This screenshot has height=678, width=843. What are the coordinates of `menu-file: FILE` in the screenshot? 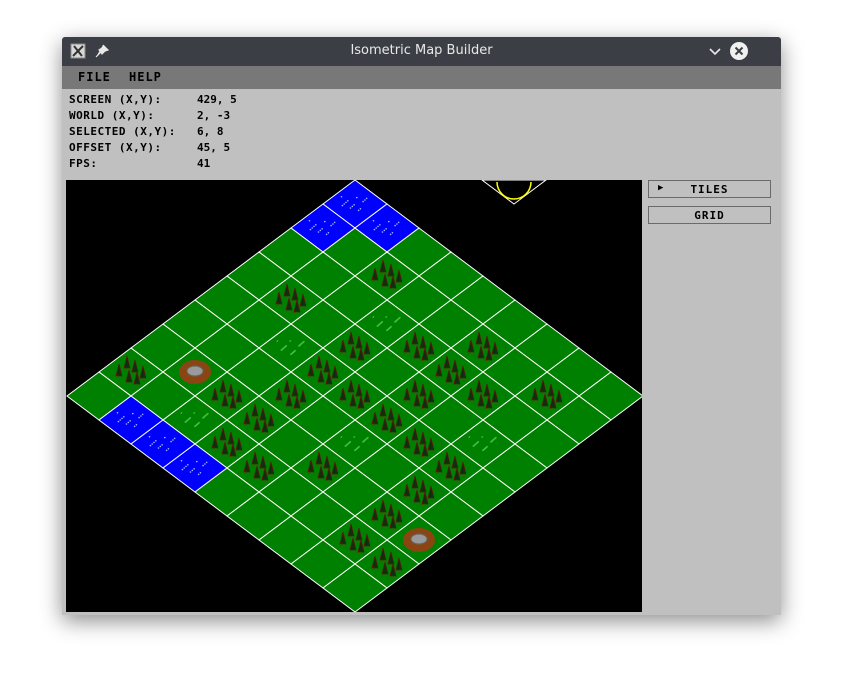 It's located at (94, 77).